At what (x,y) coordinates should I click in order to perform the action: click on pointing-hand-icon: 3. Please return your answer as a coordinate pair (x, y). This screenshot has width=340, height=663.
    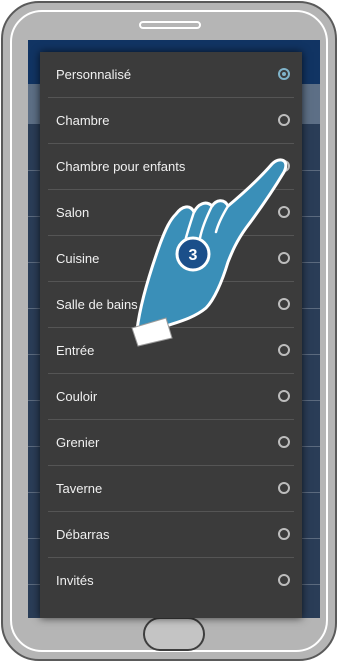
    Looking at the image, I should click on (209, 252).